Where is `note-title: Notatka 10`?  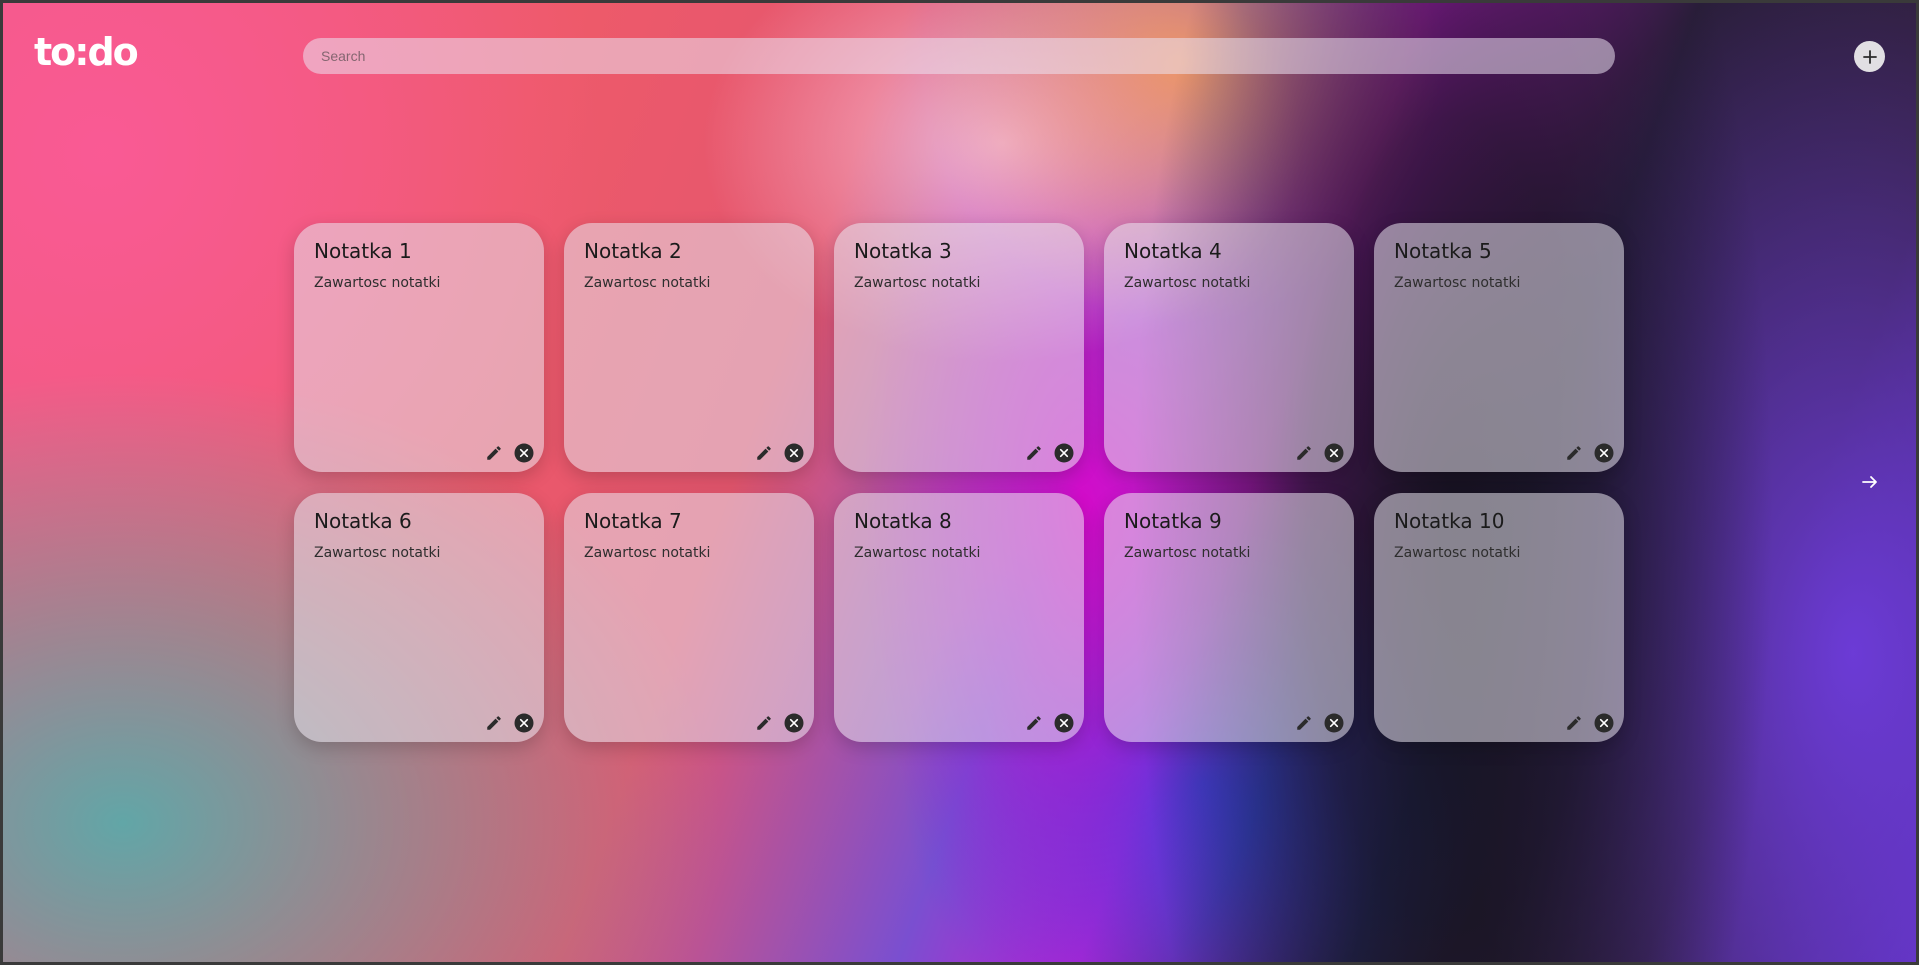
note-title: Notatka 10 is located at coordinates (1449, 521).